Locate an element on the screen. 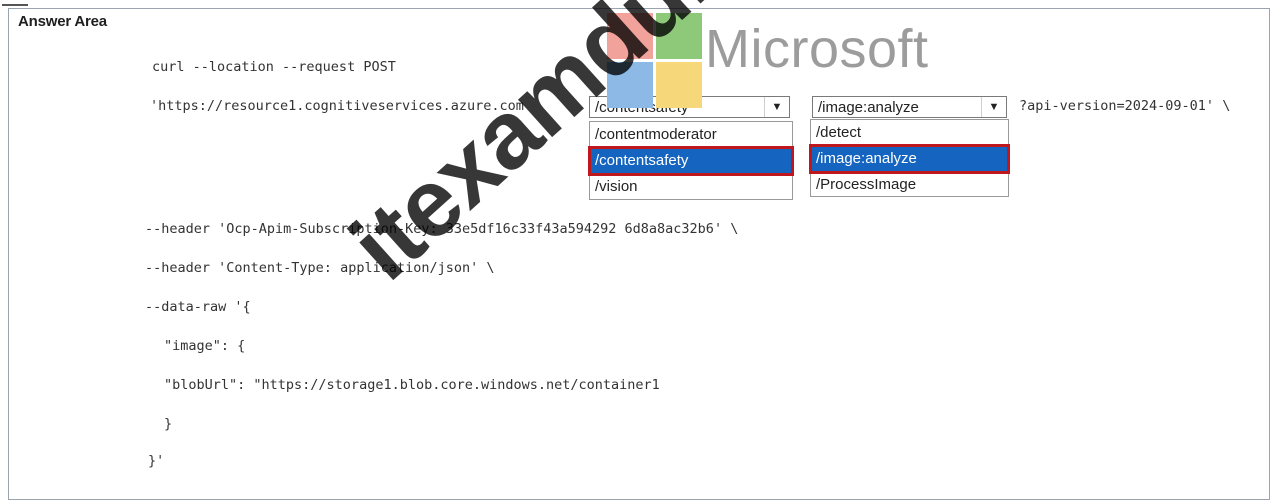  corner-mark is located at coordinates (15, 3).